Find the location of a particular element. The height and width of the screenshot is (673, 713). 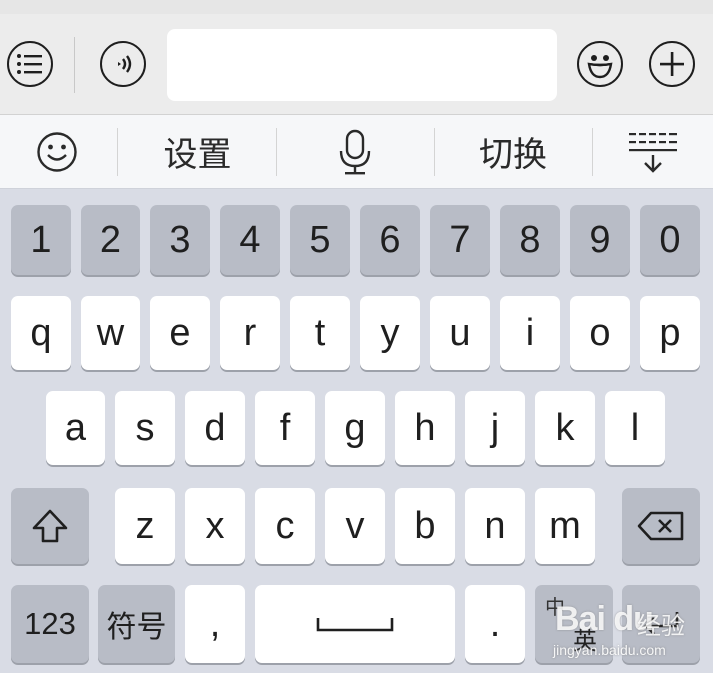

comma-key: , is located at coordinates (215, 624).